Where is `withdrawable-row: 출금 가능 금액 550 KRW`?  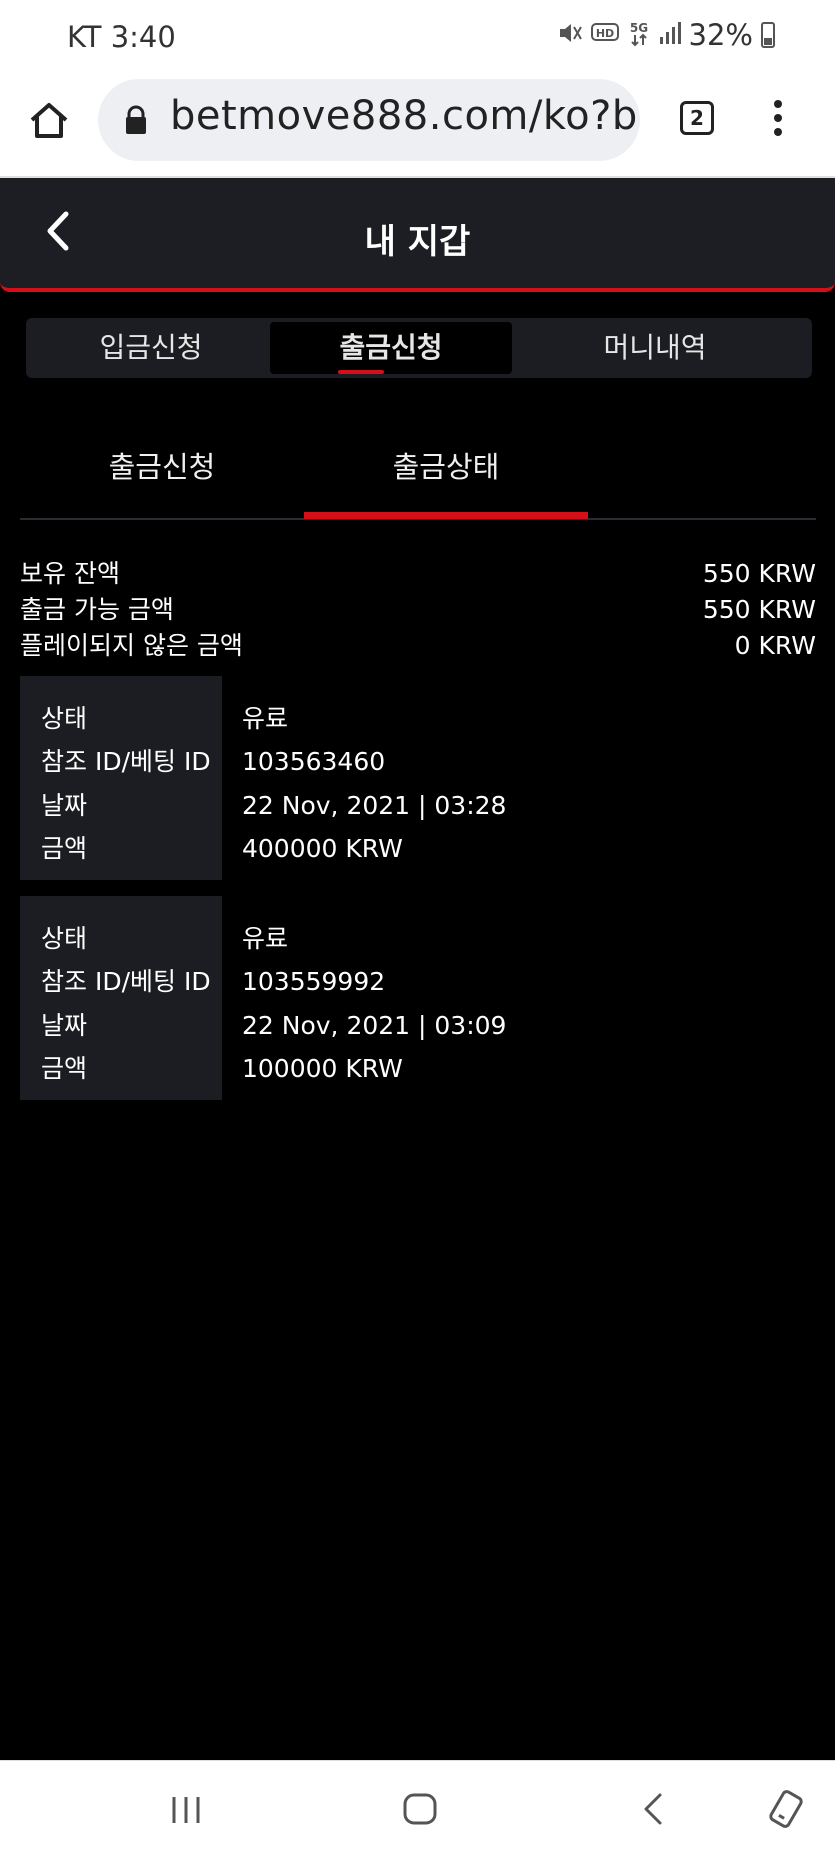 withdrawable-row: 출금 가능 금액 550 KRW is located at coordinates (418, 610).